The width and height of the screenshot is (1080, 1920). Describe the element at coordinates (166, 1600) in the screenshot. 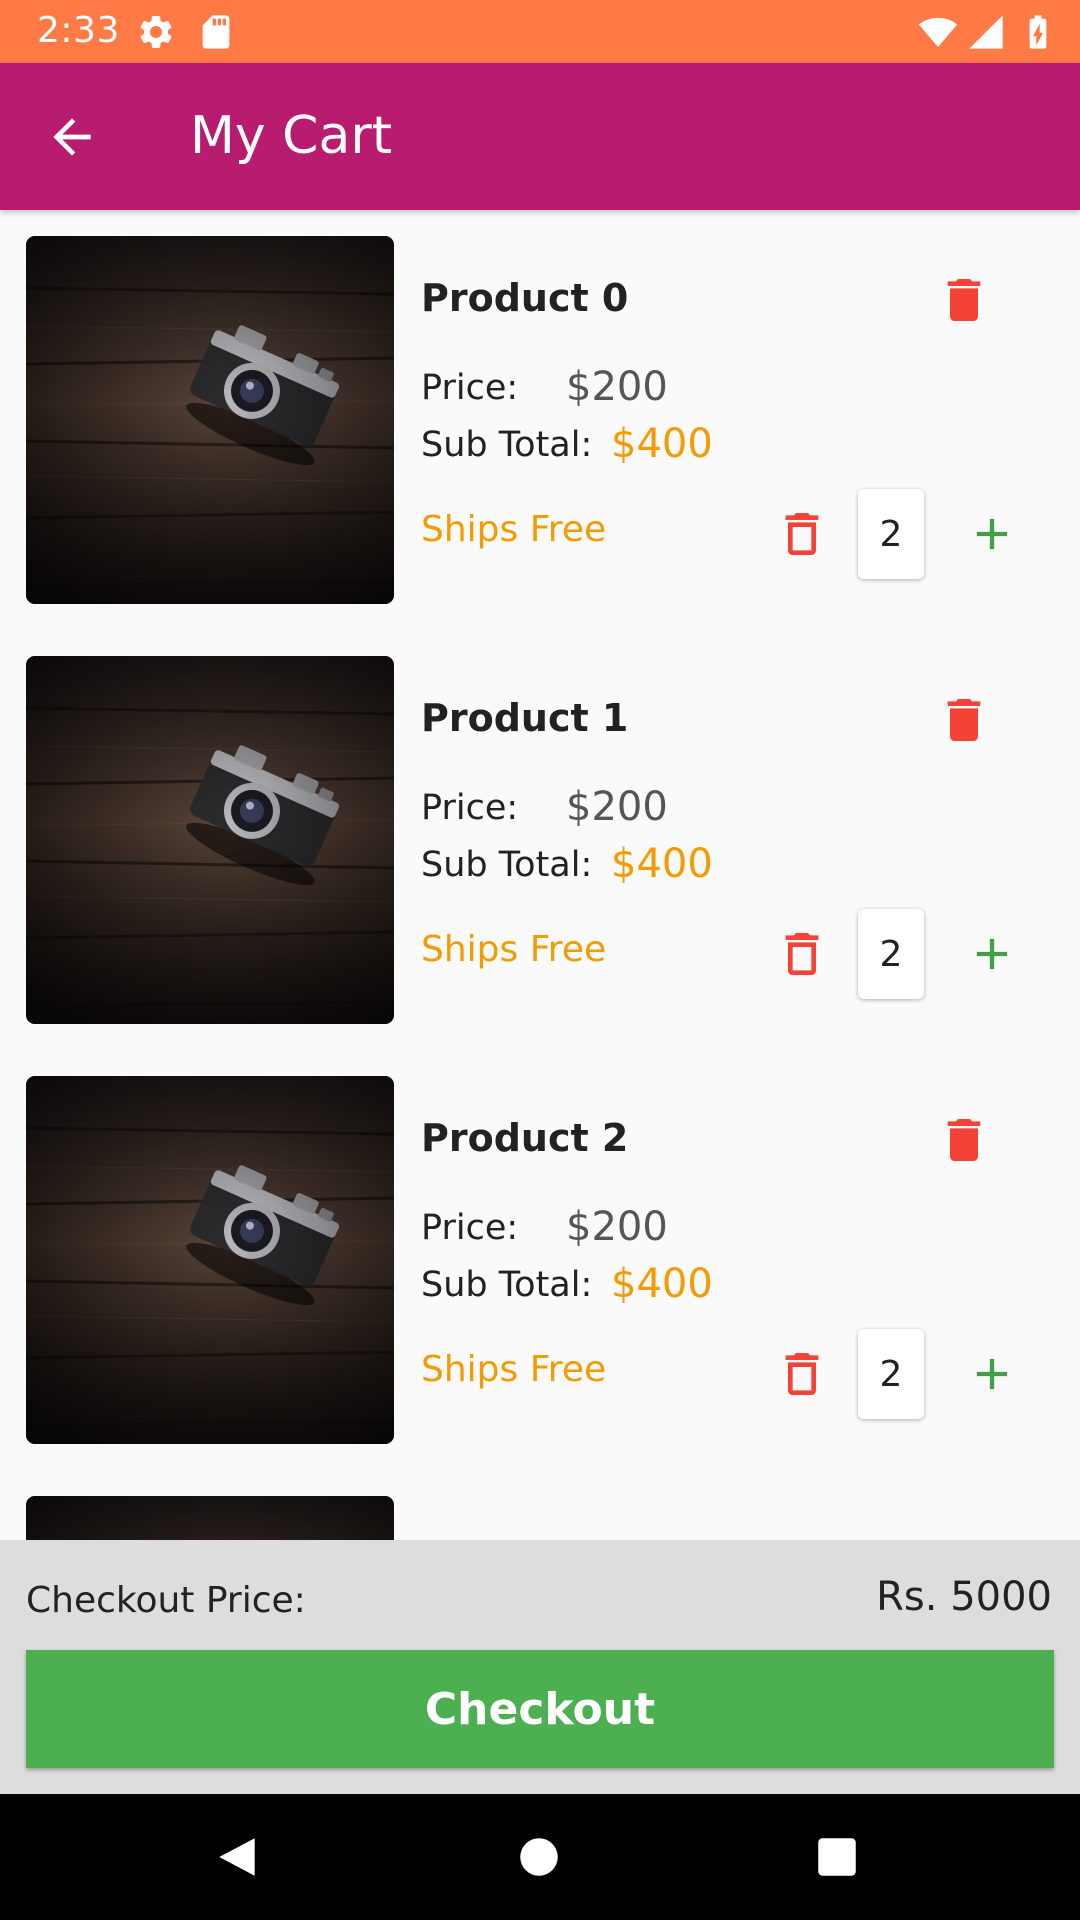

I see `checkout-price-label: Checkout Price:` at that location.